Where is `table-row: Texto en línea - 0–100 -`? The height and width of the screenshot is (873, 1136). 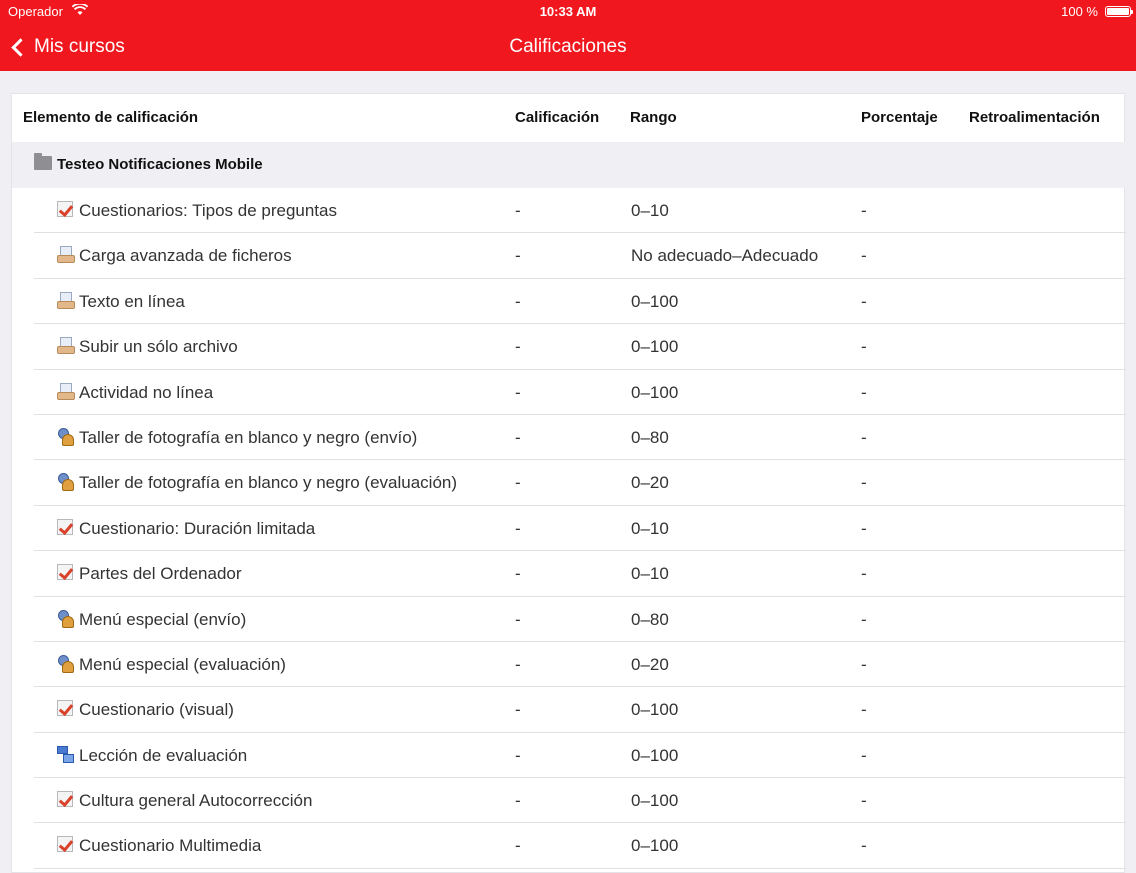 table-row: Texto en línea - 0–100 - is located at coordinates (580, 302).